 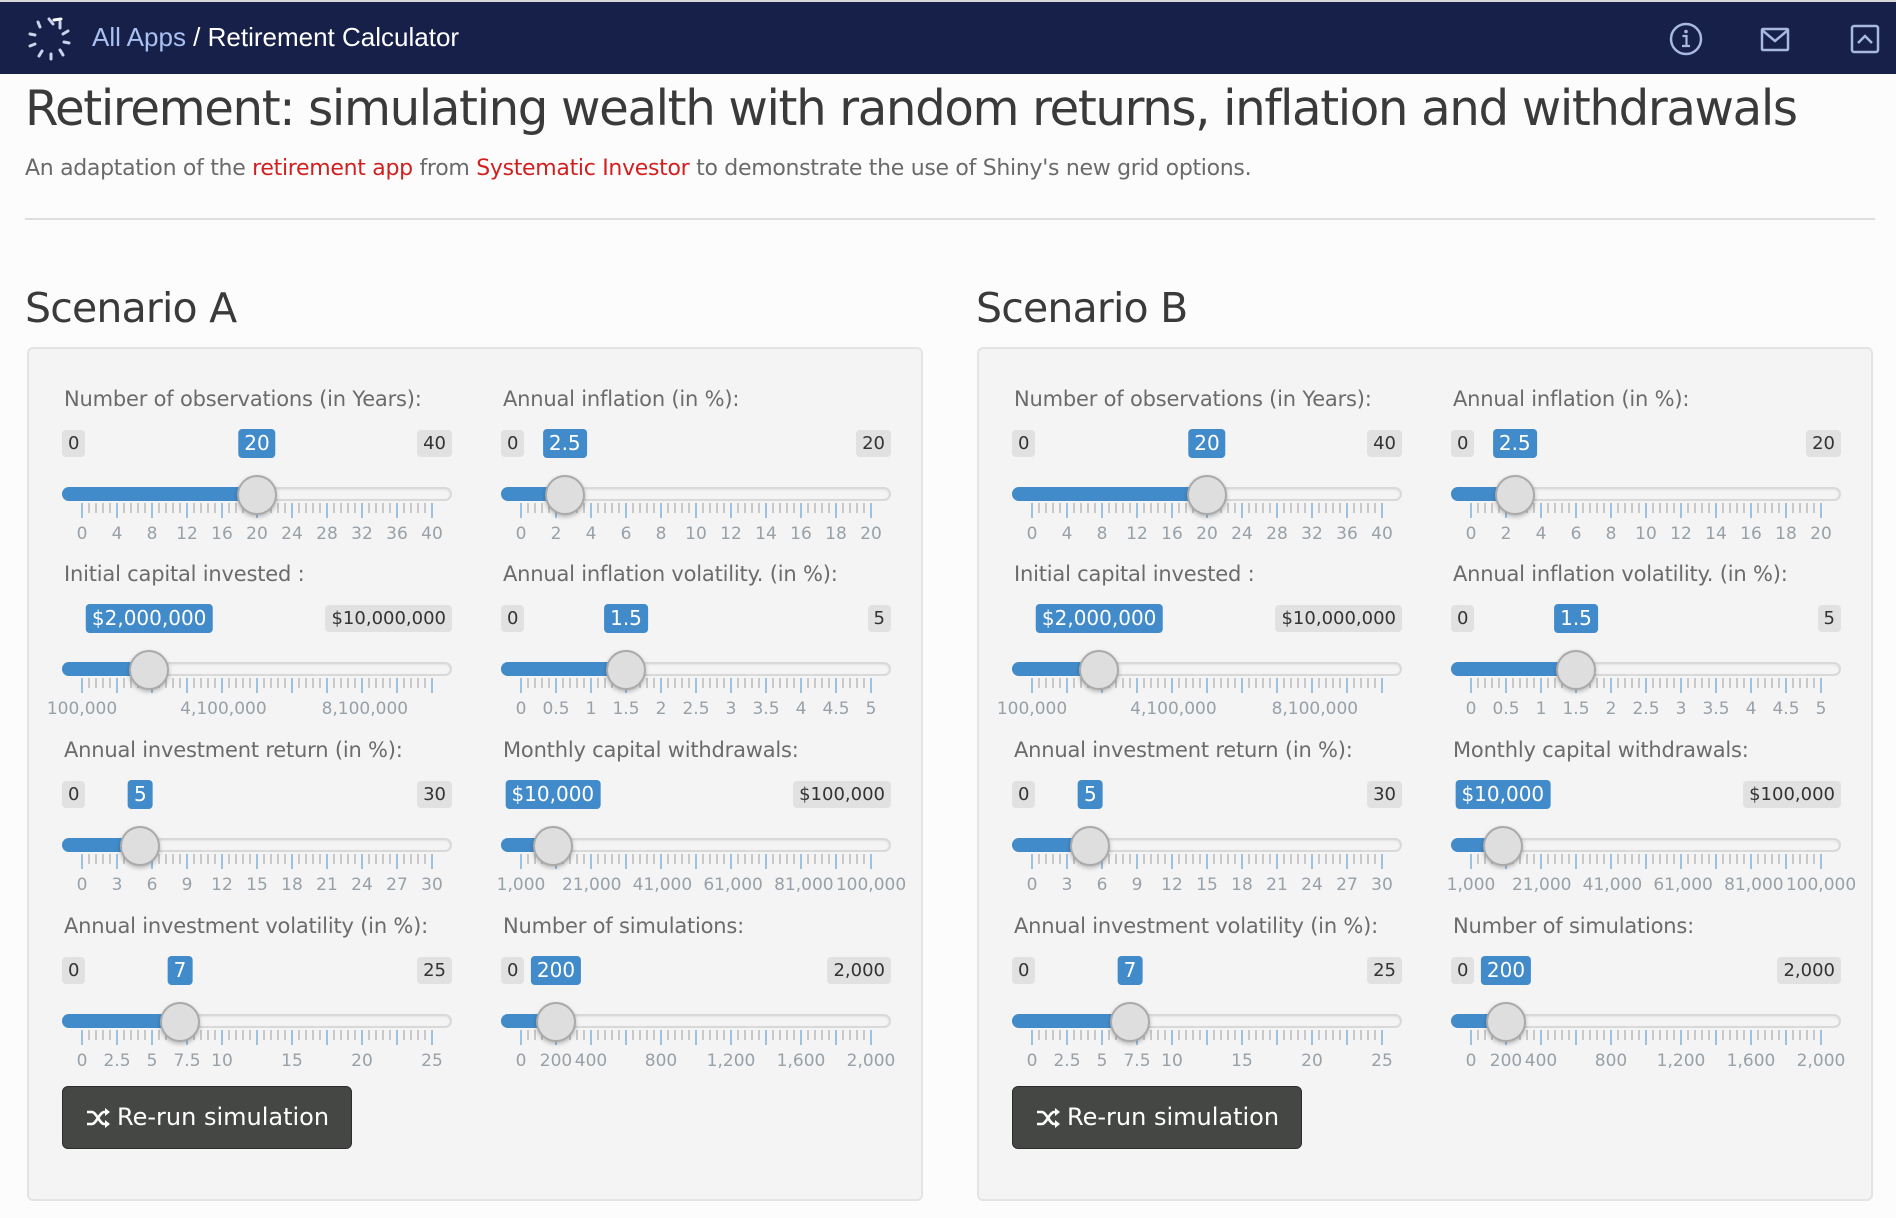 What do you see at coordinates (139, 37) in the screenshot?
I see `breadcrumb-all-apps: All Apps` at bounding box center [139, 37].